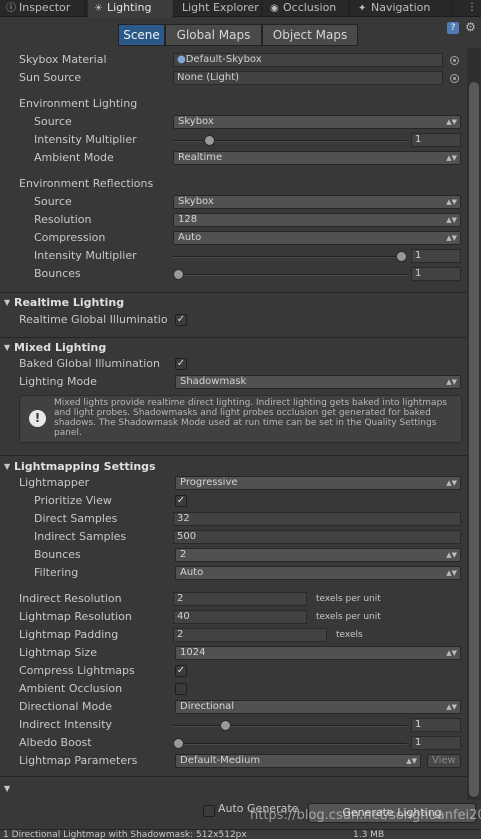 This screenshot has width=481, height=839. What do you see at coordinates (210, 140) in the screenshot?
I see `intensity-multiplier-thumb` at bounding box center [210, 140].